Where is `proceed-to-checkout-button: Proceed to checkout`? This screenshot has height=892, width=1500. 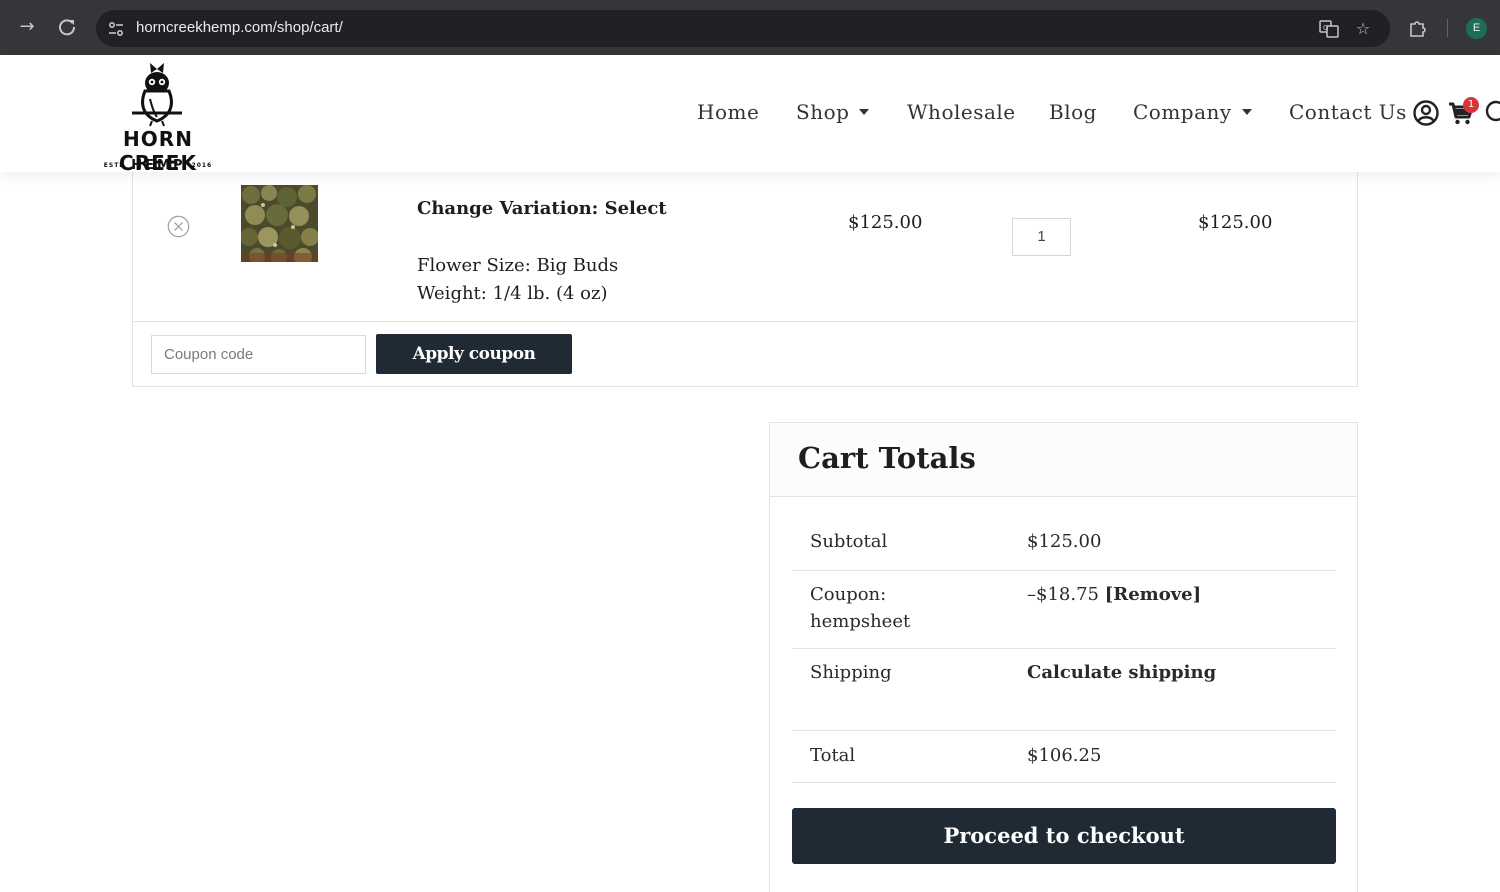 proceed-to-checkout-button: Proceed to checkout is located at coordinates (1064, 836).